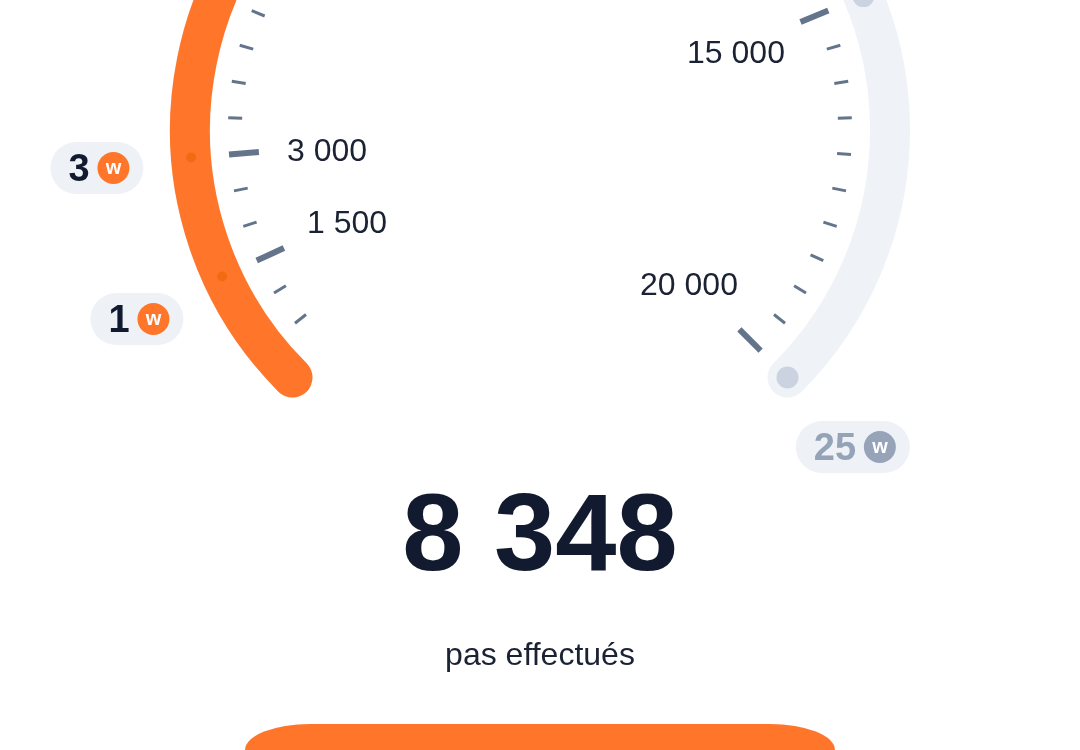 The width and height of the screenshot is (1080, 750). What do you see at coordinates (327, 150) in the screenshot?
I see `scale-label: 3 000` at bounding box center [327, 150].